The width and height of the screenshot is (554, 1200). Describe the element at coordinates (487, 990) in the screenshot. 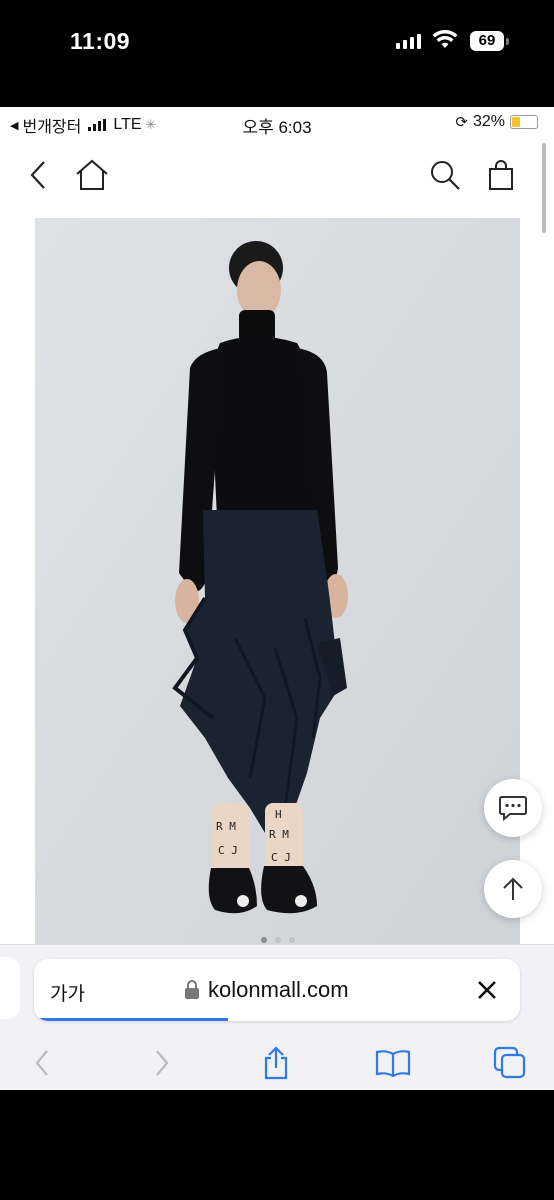

I see `close-icon` at that location.